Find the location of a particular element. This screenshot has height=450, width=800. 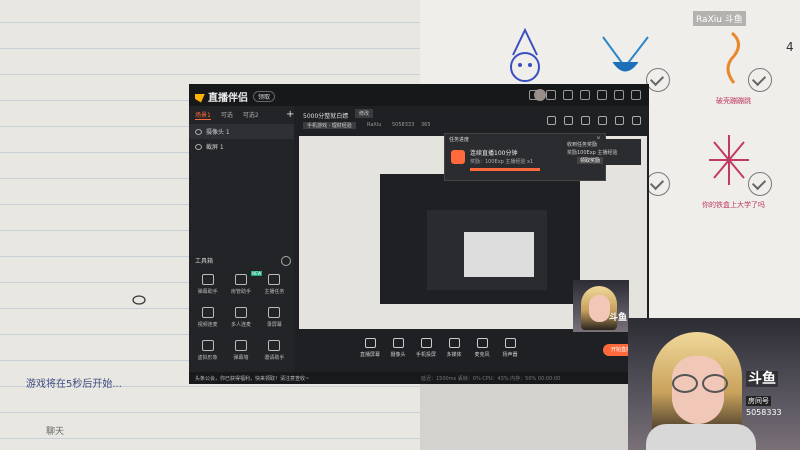

scene-tabs: 场景1 可选 可选2 is located at coordinates (241, 115).